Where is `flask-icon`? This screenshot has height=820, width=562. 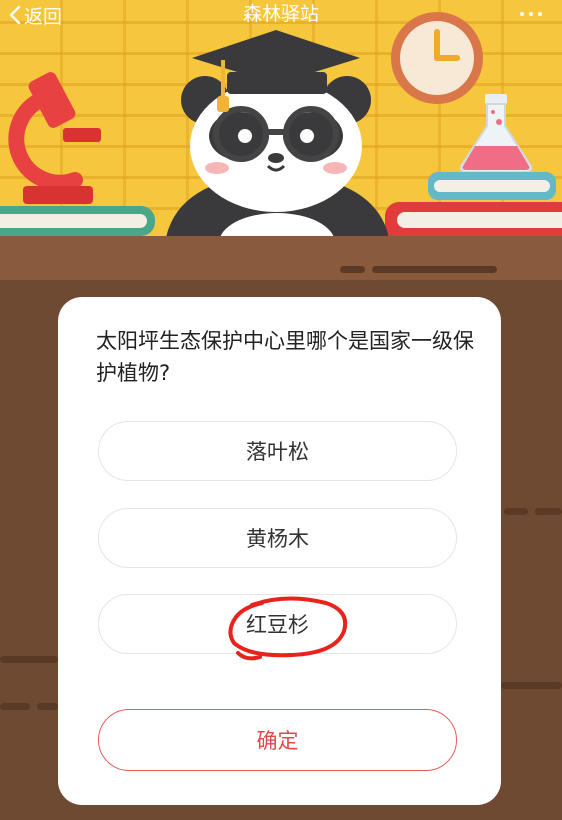 flask-icon is located at coordinates (496, 133).